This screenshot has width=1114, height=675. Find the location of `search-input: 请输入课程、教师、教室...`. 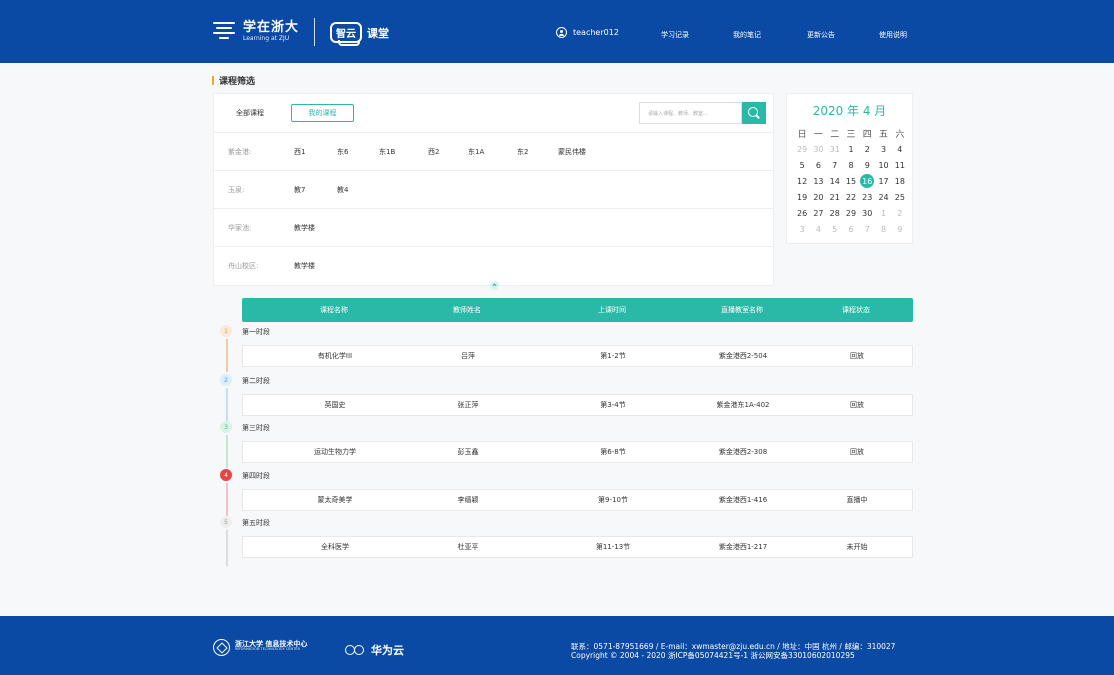

search-input: 请输入课程、教师、教室... is located at coordinates (690, 113).